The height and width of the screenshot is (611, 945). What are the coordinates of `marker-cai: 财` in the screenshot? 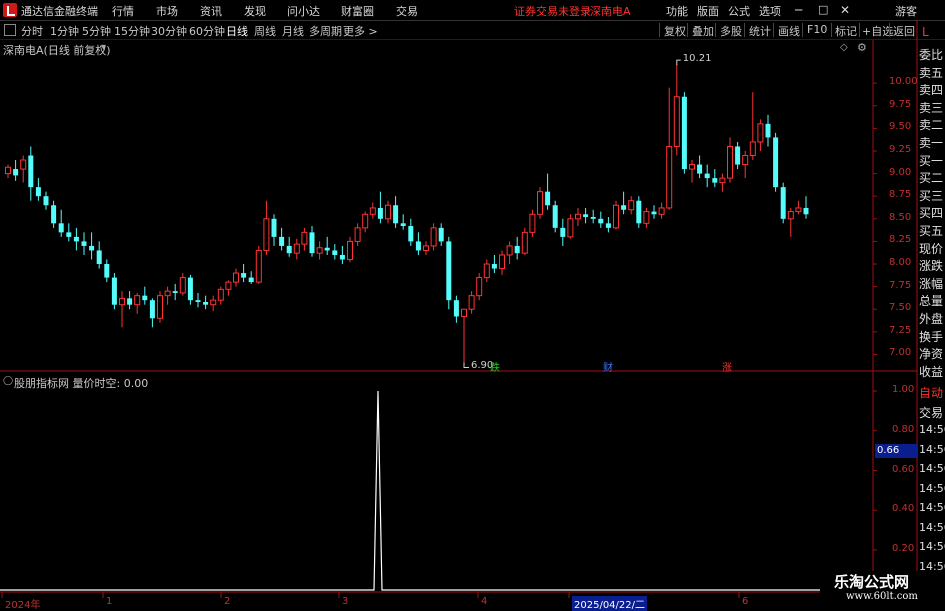 It's located at (608, 366).